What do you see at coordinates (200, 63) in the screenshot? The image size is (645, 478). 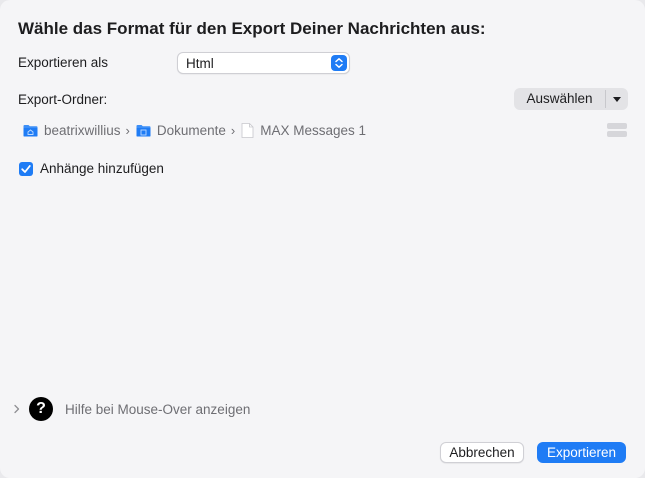 I see `format-select-value: Html` at bounding box center [200, 63].